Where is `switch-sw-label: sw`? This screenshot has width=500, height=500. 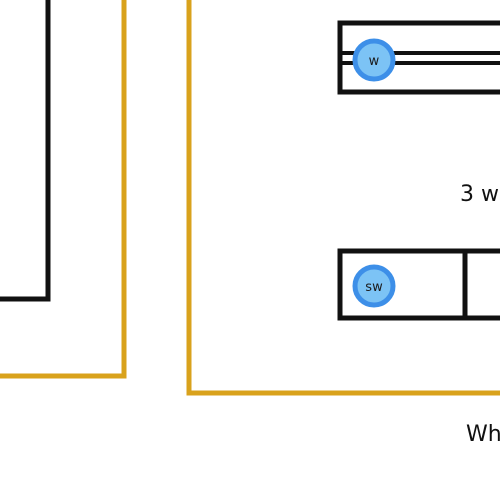 switch-sw-label: sw is located at coordinates (374, 287).